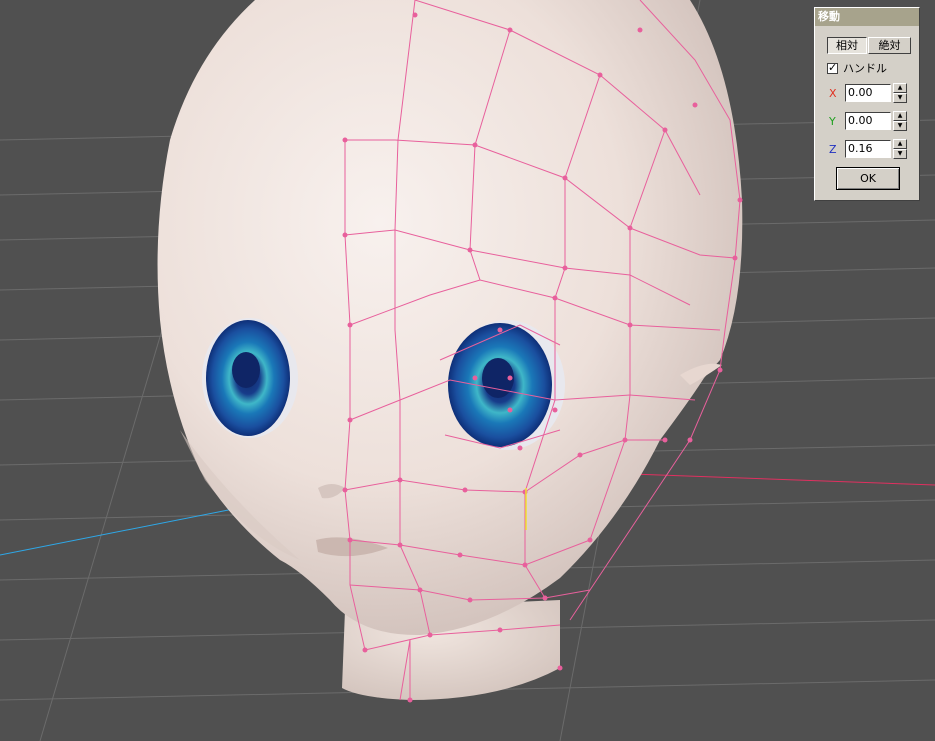 The image size is (935, 741). I want to click on x-label: X, so click(833, 93).